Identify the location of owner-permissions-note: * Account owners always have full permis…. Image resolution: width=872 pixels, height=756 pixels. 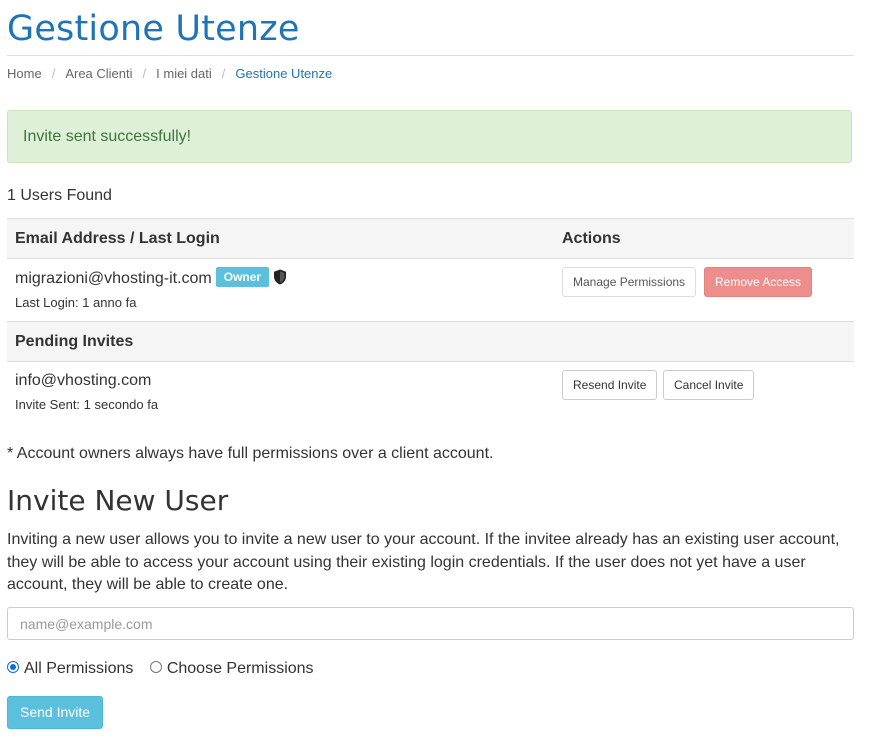
(250, 453).